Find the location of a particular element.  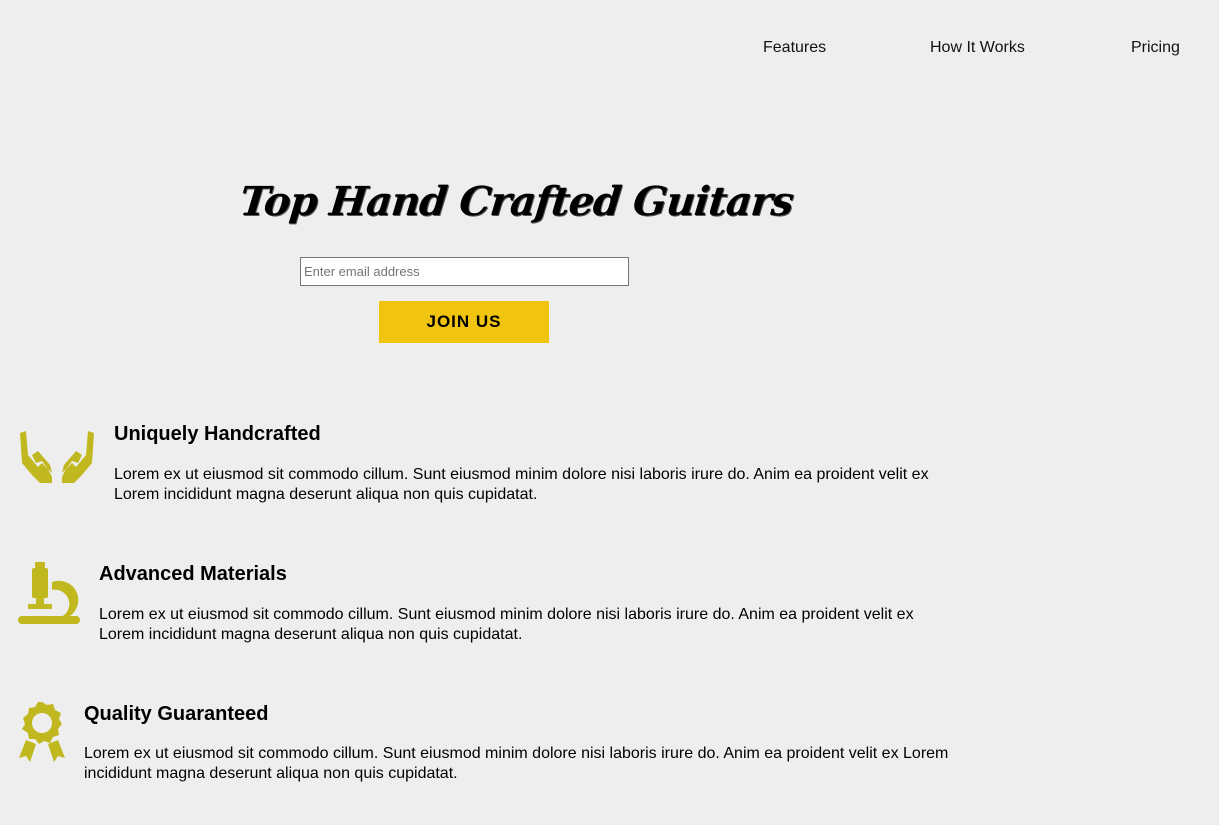

hands-icon is located at coordinates (57, 457).